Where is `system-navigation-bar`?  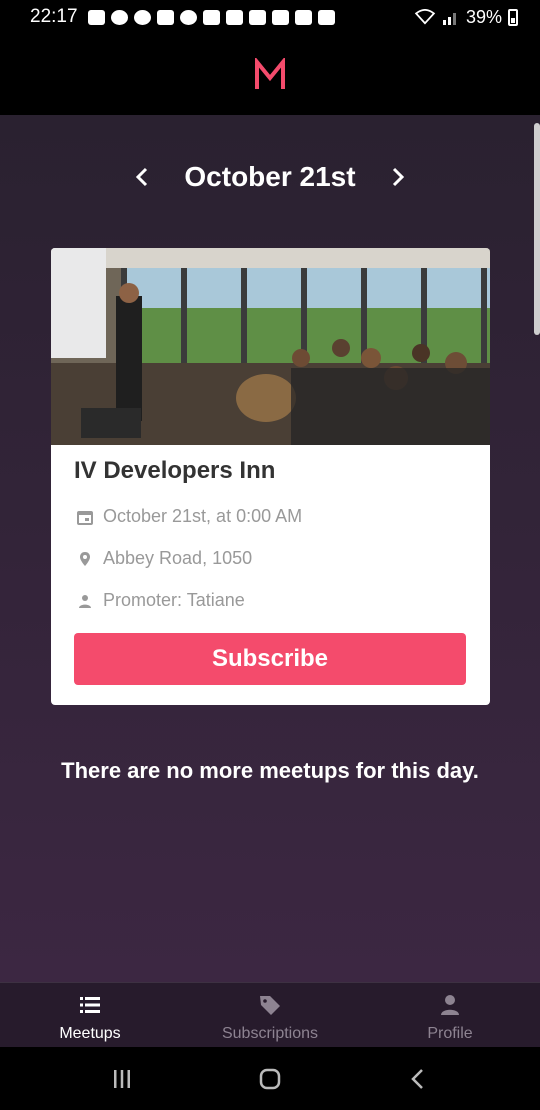 system-navigation-bar is located at coordinates (270, 1078).